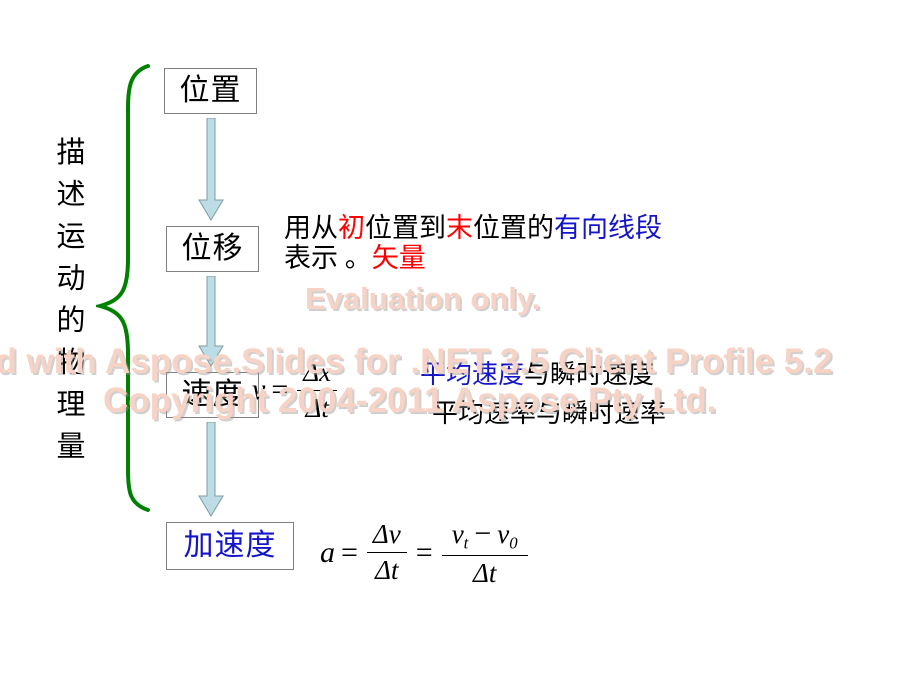 This screenshot has width=920, height=690. Describe the element at coordinates (398, 258) in the screenshot. I see `text-run-red: 矢量` at that location.